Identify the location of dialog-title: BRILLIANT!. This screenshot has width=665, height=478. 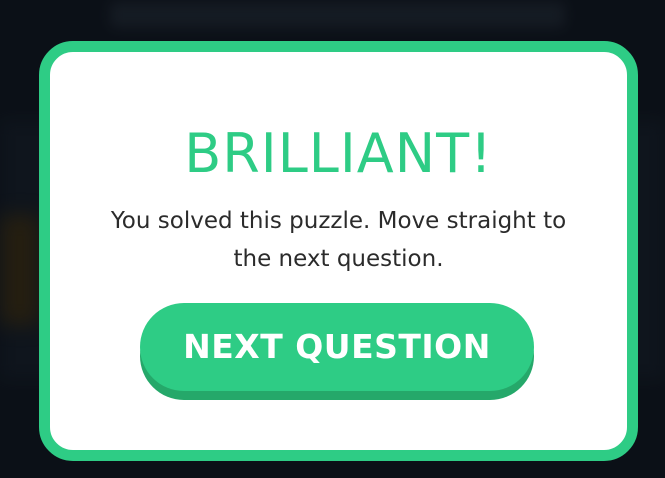
(338, 153).